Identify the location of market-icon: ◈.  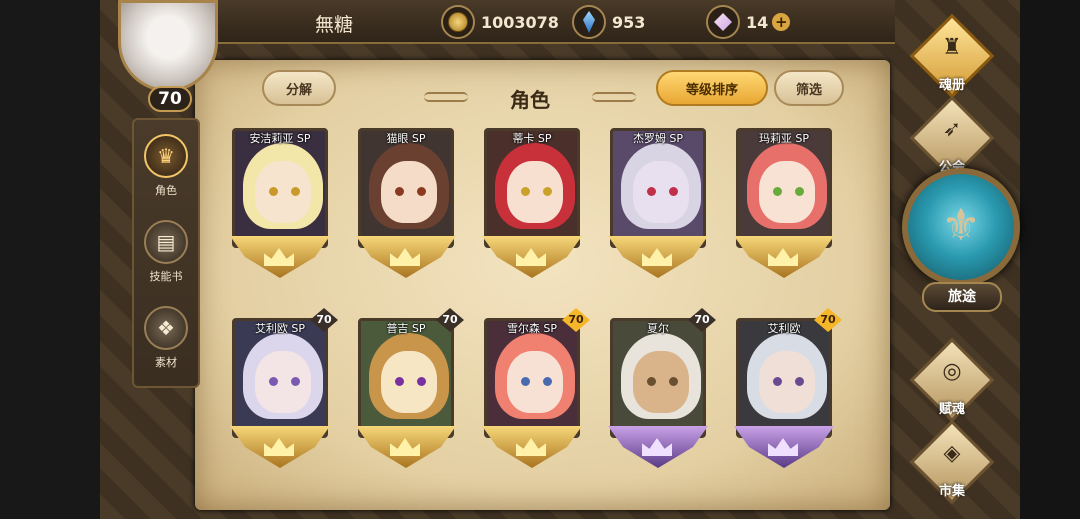
(952, 453).